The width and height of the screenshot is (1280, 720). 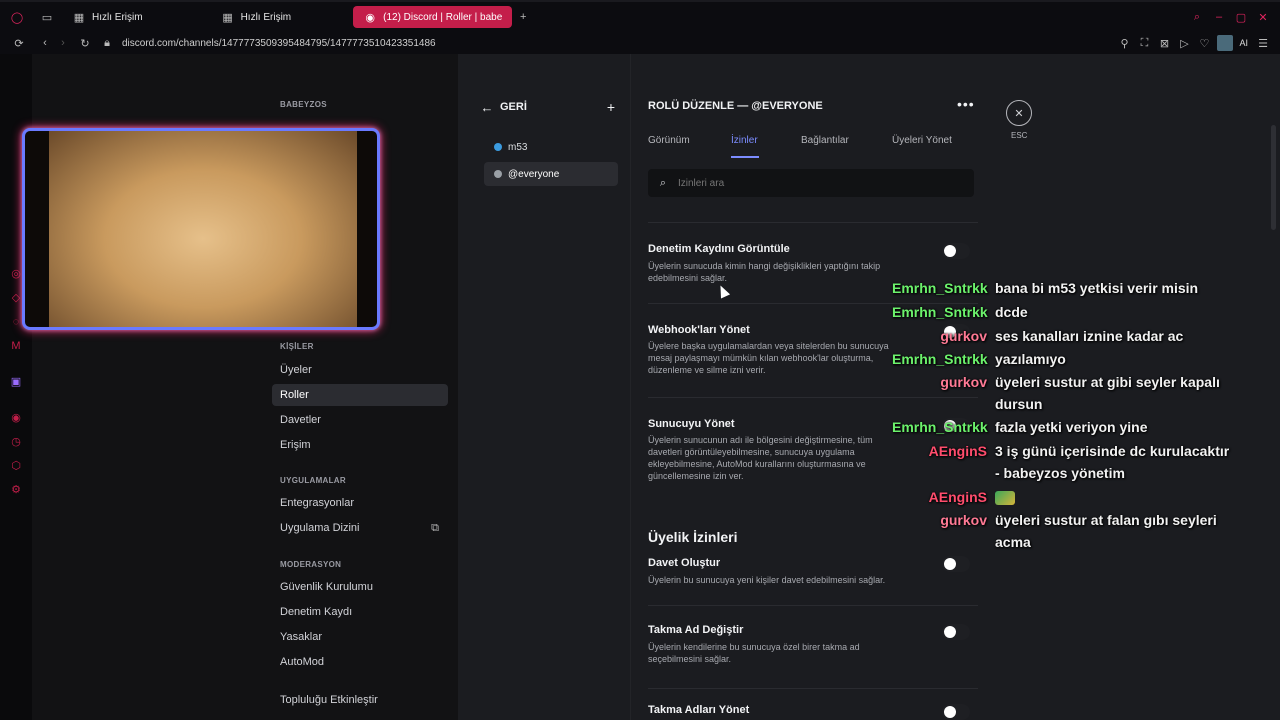 What do you see at coordinates (360, 503) in the screenshot?
I see `nav-integrations: Entegrasyonlar` at bounding box center [360, 503].